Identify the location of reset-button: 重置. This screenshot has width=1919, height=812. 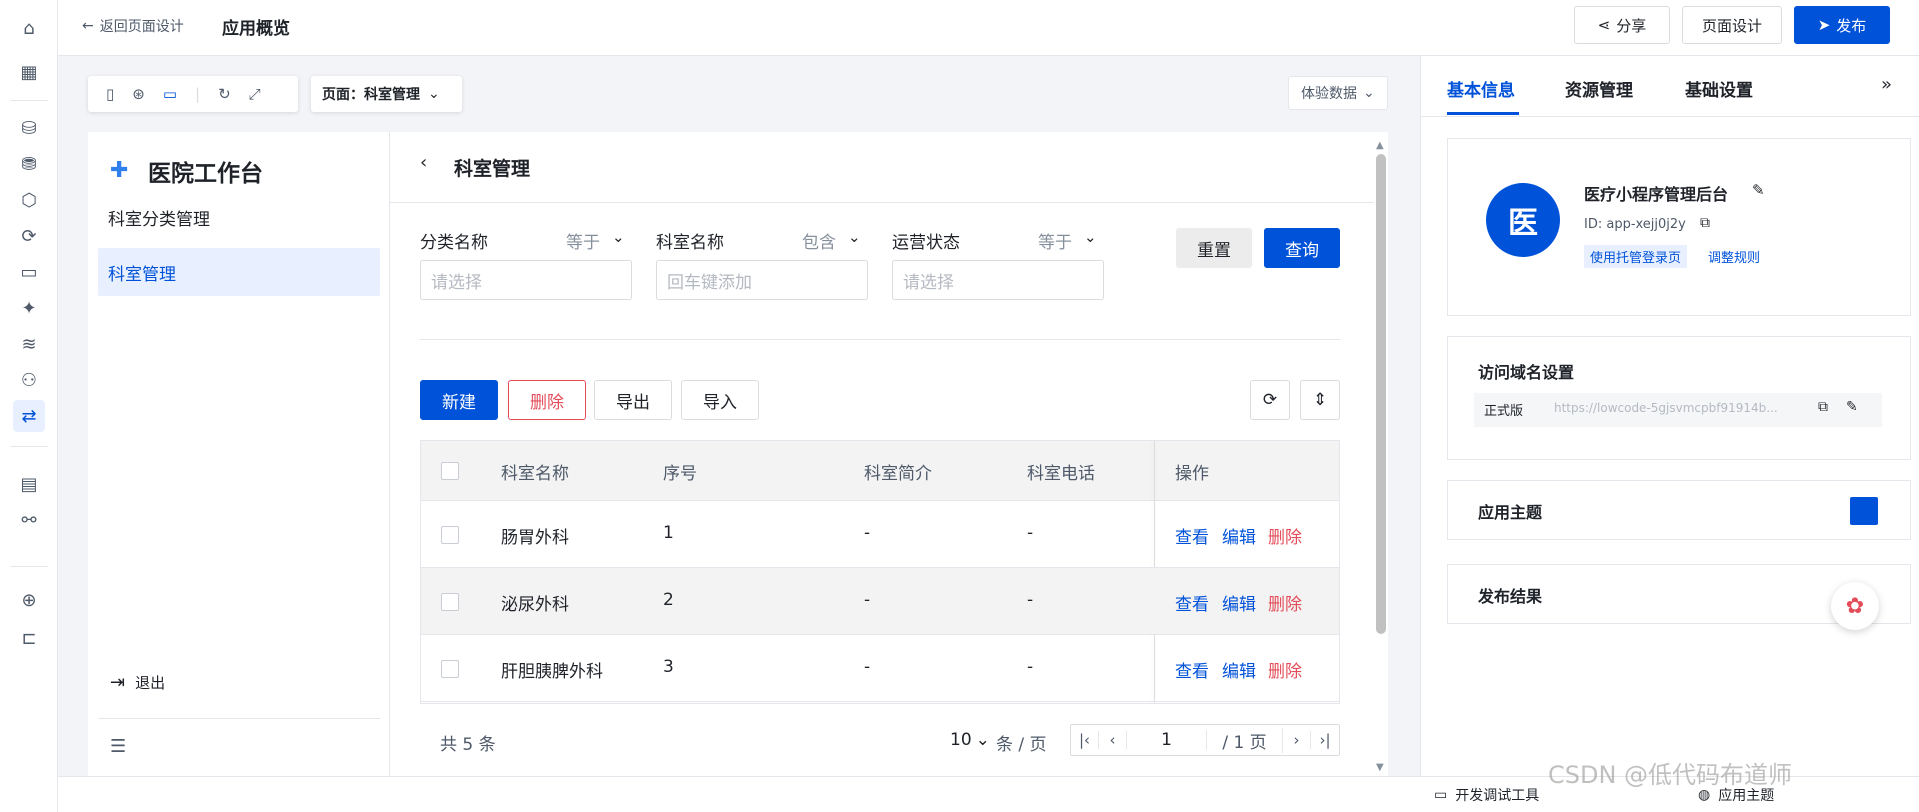
(1214, 248).